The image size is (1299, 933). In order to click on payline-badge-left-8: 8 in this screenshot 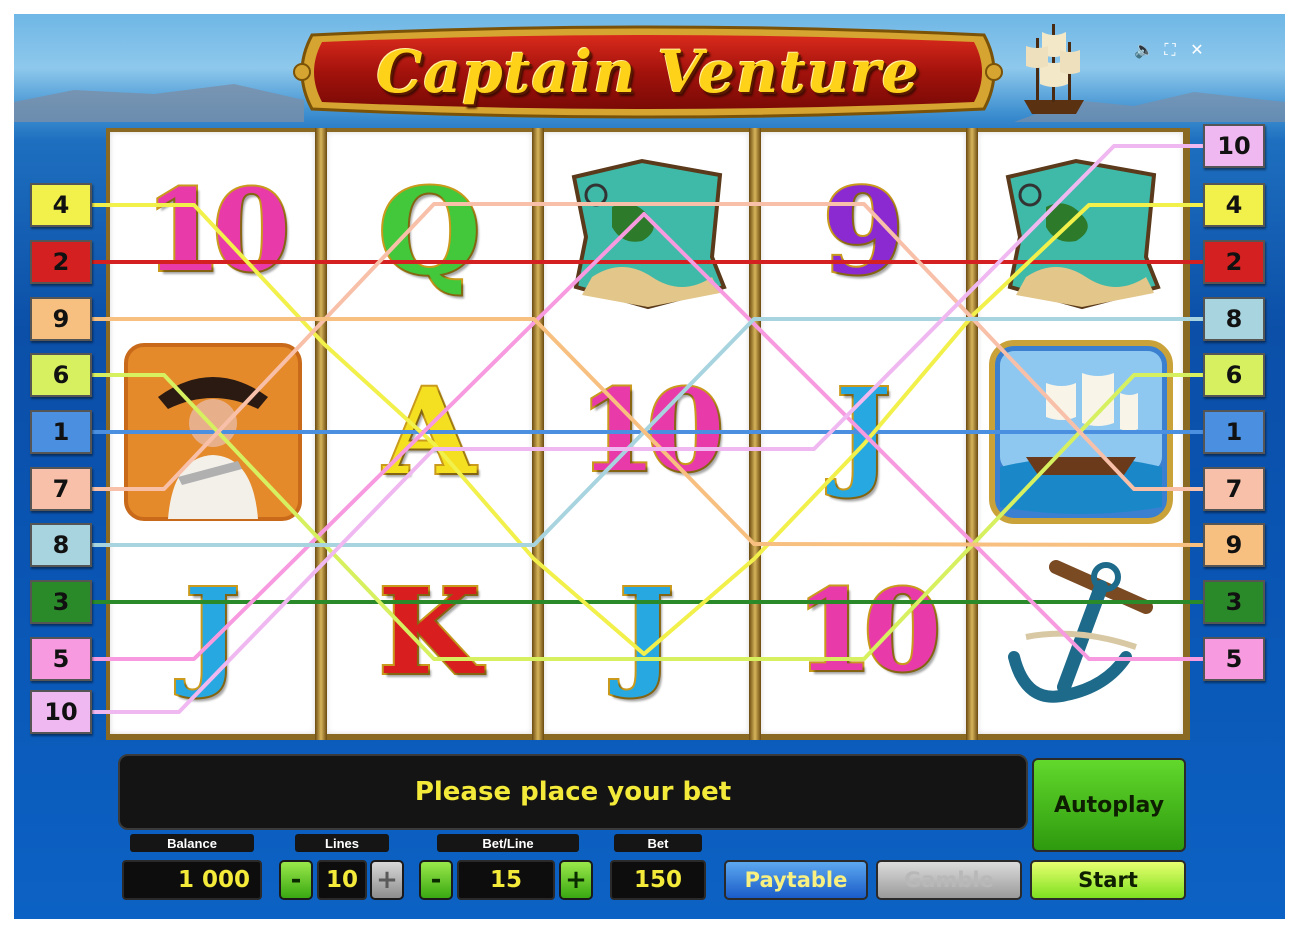, I will do `click(61, 545)`.